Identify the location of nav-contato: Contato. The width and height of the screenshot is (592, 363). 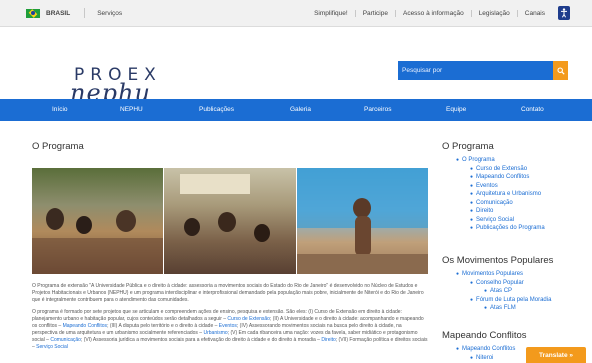
(532, 109).